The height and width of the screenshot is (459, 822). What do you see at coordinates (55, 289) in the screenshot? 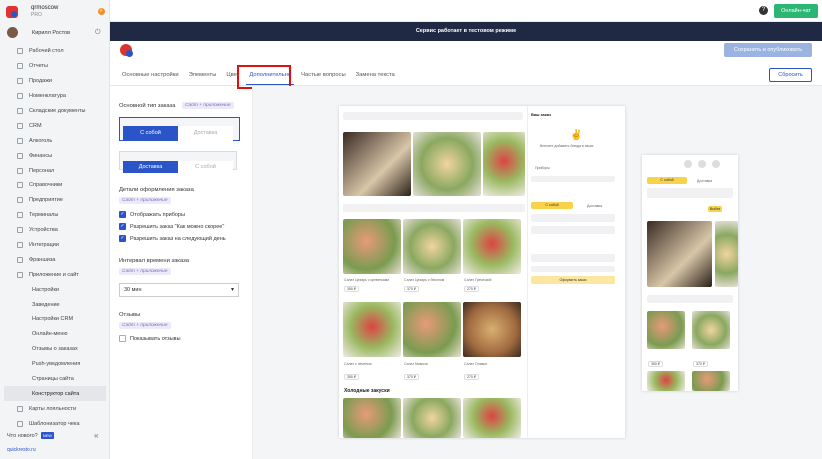
I see `sidebar-subitem-settings: Настройки` at bounding box center [55, 289].